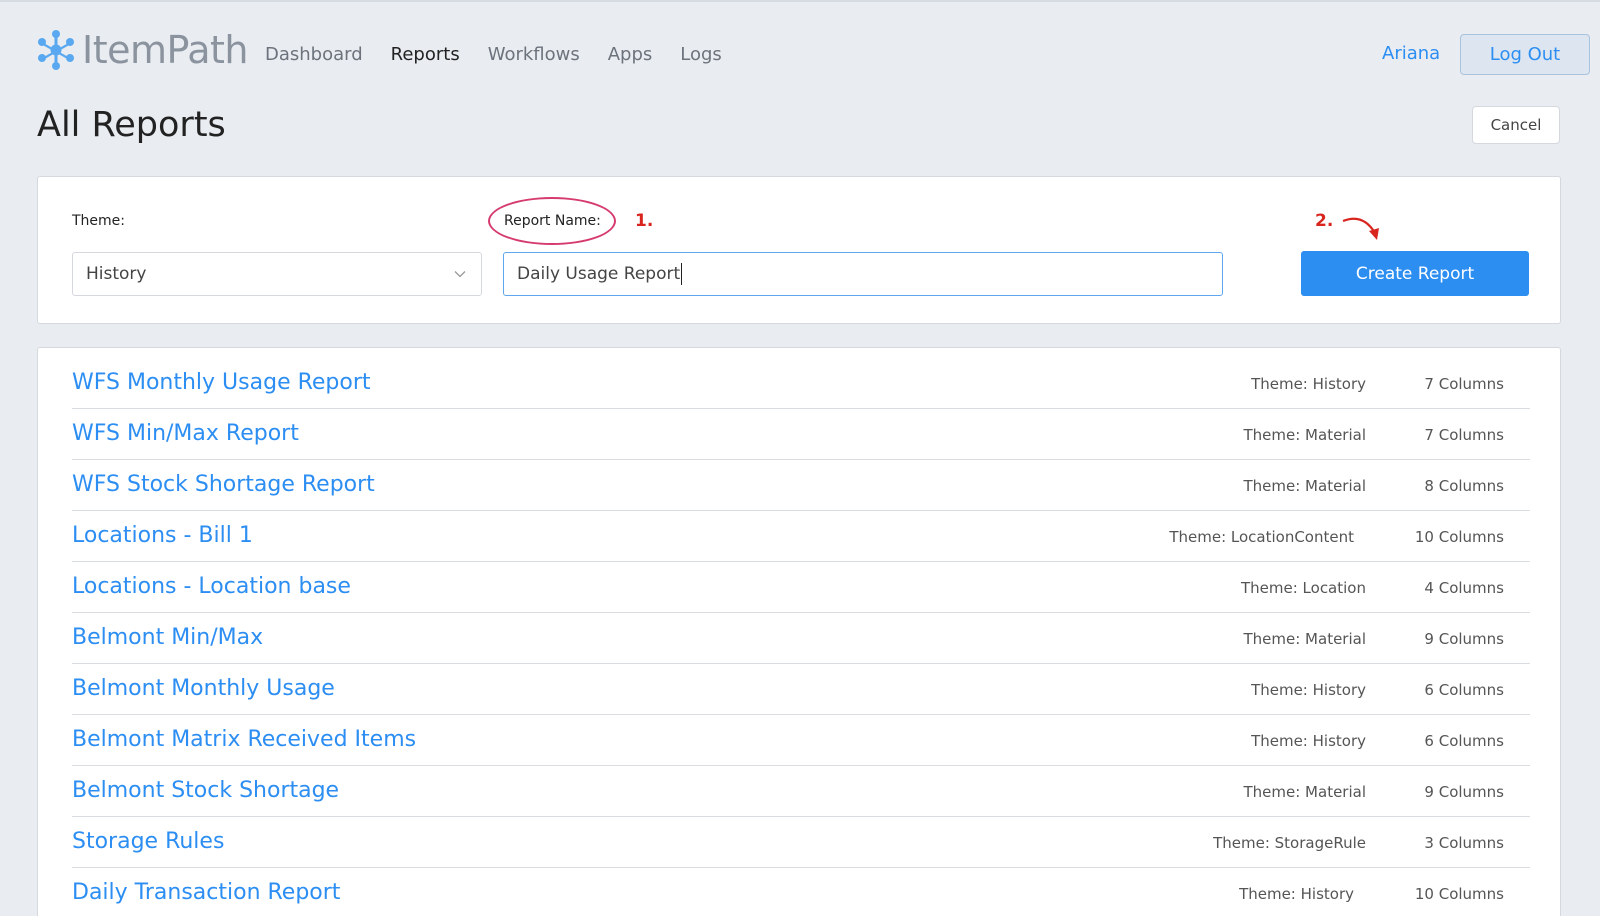 Image resolution: width=1600 pixels, height=916 pixels. I want to click on report-link: Belmont Min/Max, so click(167, 637).